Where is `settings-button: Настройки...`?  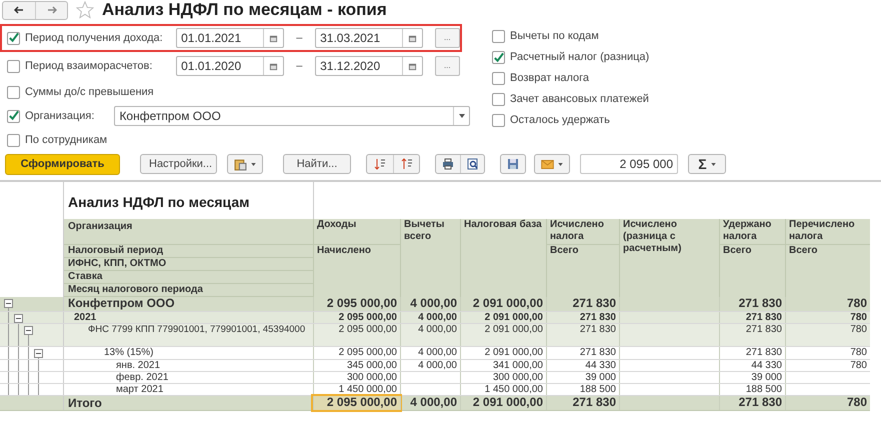
settings-button: Настройки... is located at coordinates (178, 164).